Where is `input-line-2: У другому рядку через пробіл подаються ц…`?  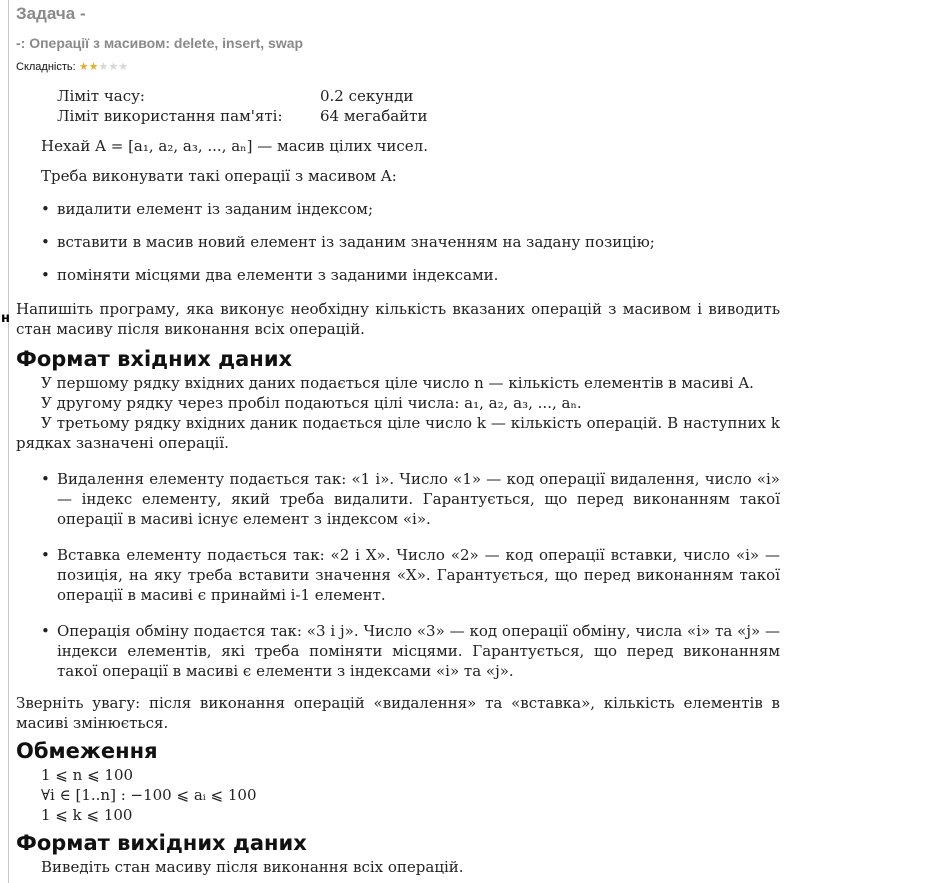 input-line-2: У другому рядку через пробіл подаються ц… is located at coordinates (311, 403).